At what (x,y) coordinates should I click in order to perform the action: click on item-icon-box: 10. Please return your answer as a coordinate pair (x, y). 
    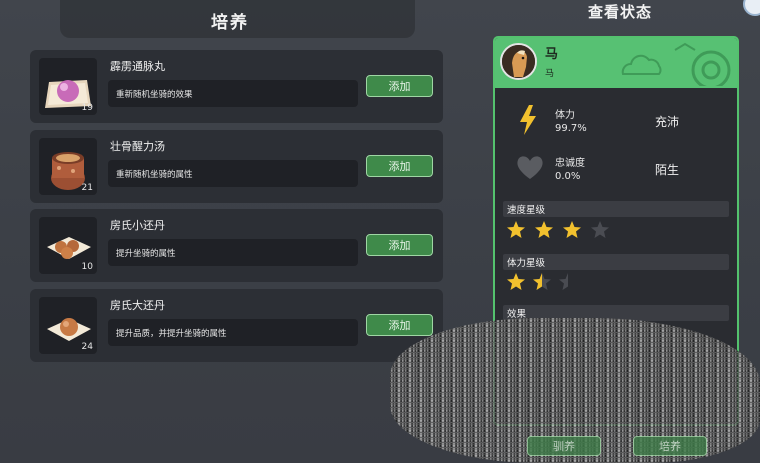
    Looking at the image, I should click on (68, 245).